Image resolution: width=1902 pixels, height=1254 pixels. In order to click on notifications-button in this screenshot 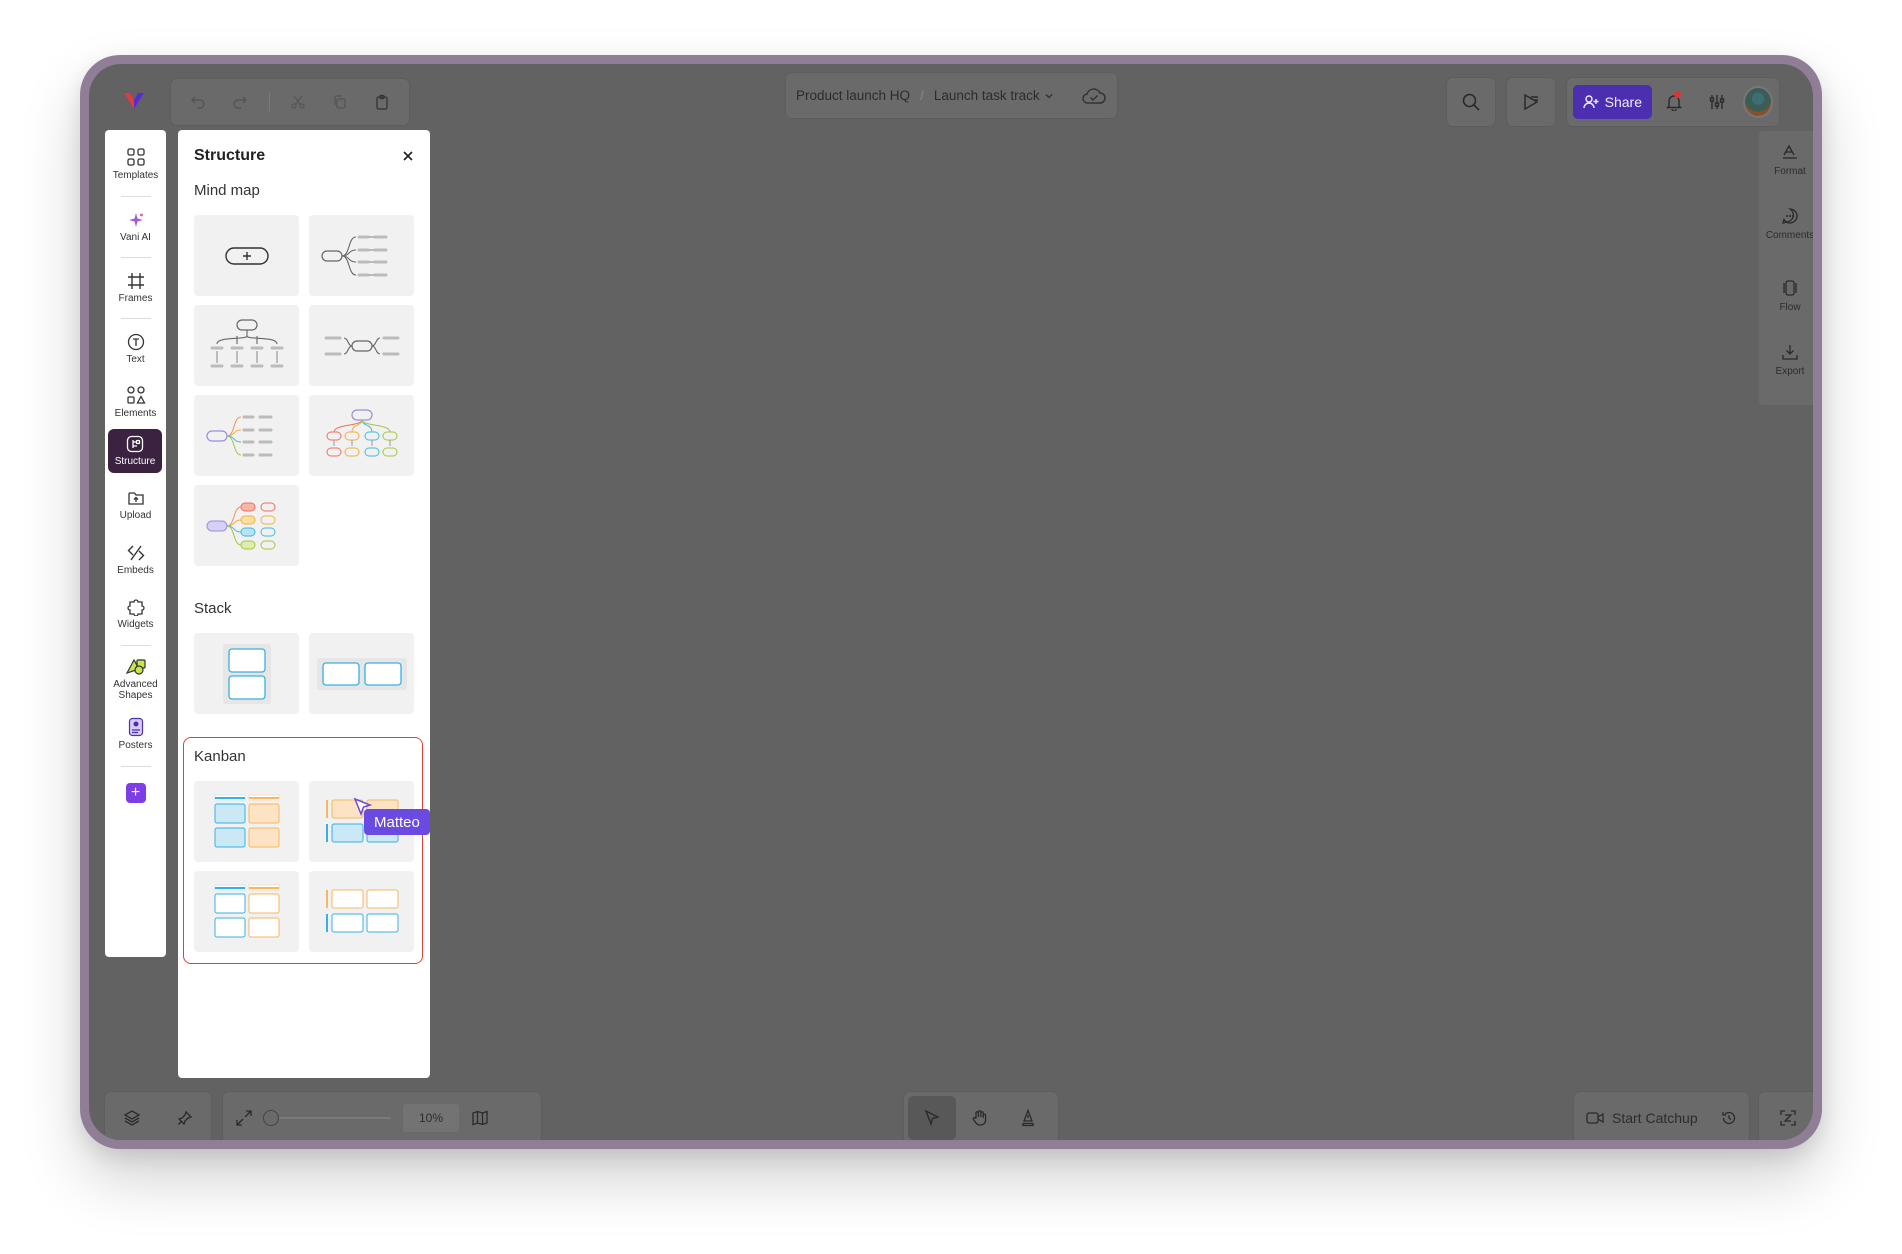, I will do `click(1674, 102)`.